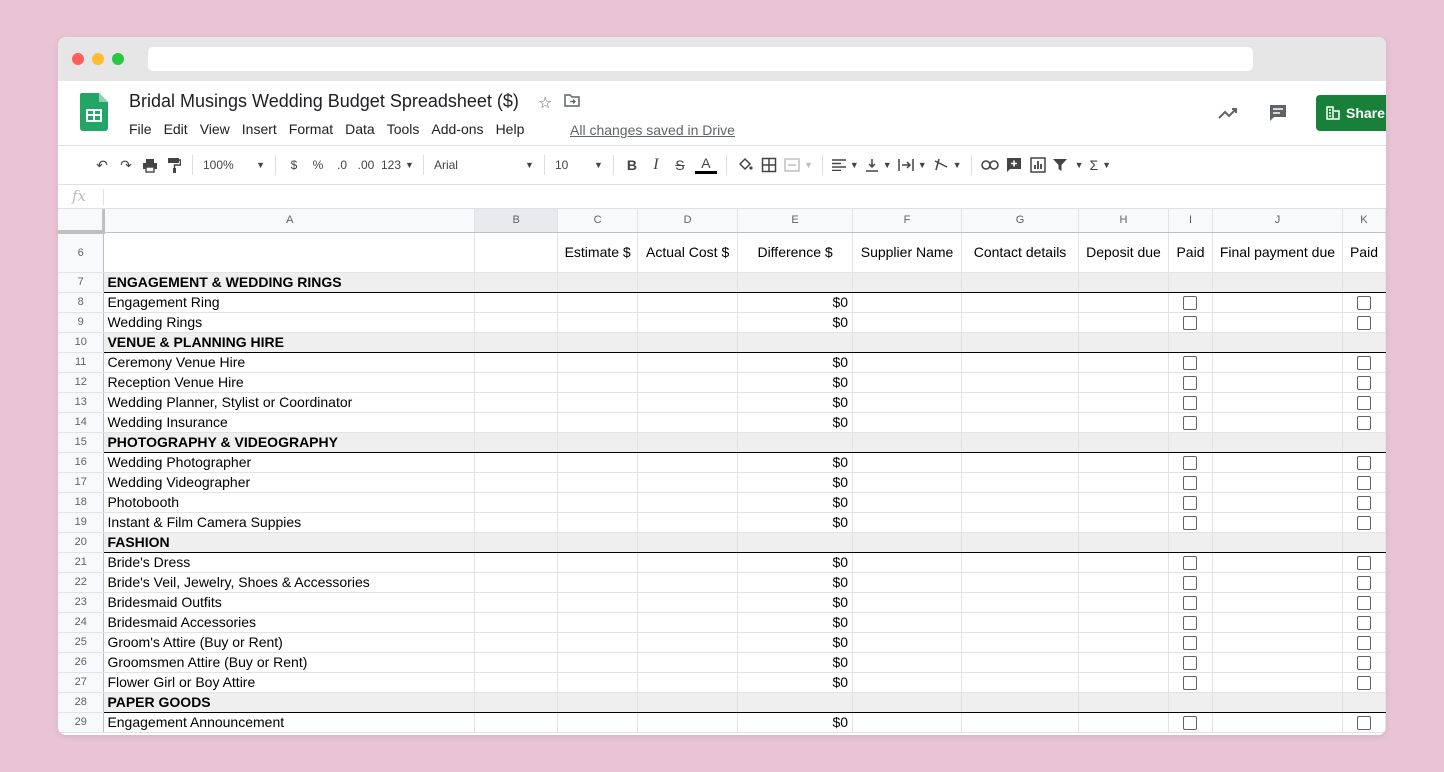  Describe the element at coordinates (342, 165) in the screenshot. I see `decrease-decimals-button: .0` at that location.